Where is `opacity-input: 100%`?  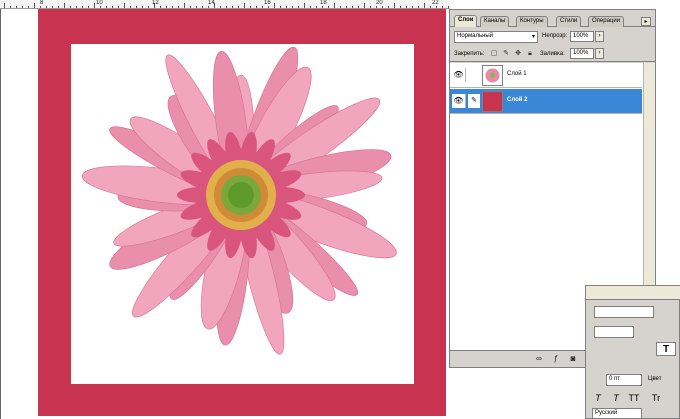
opacity-input: 100% is located at coordinates (582, 36).